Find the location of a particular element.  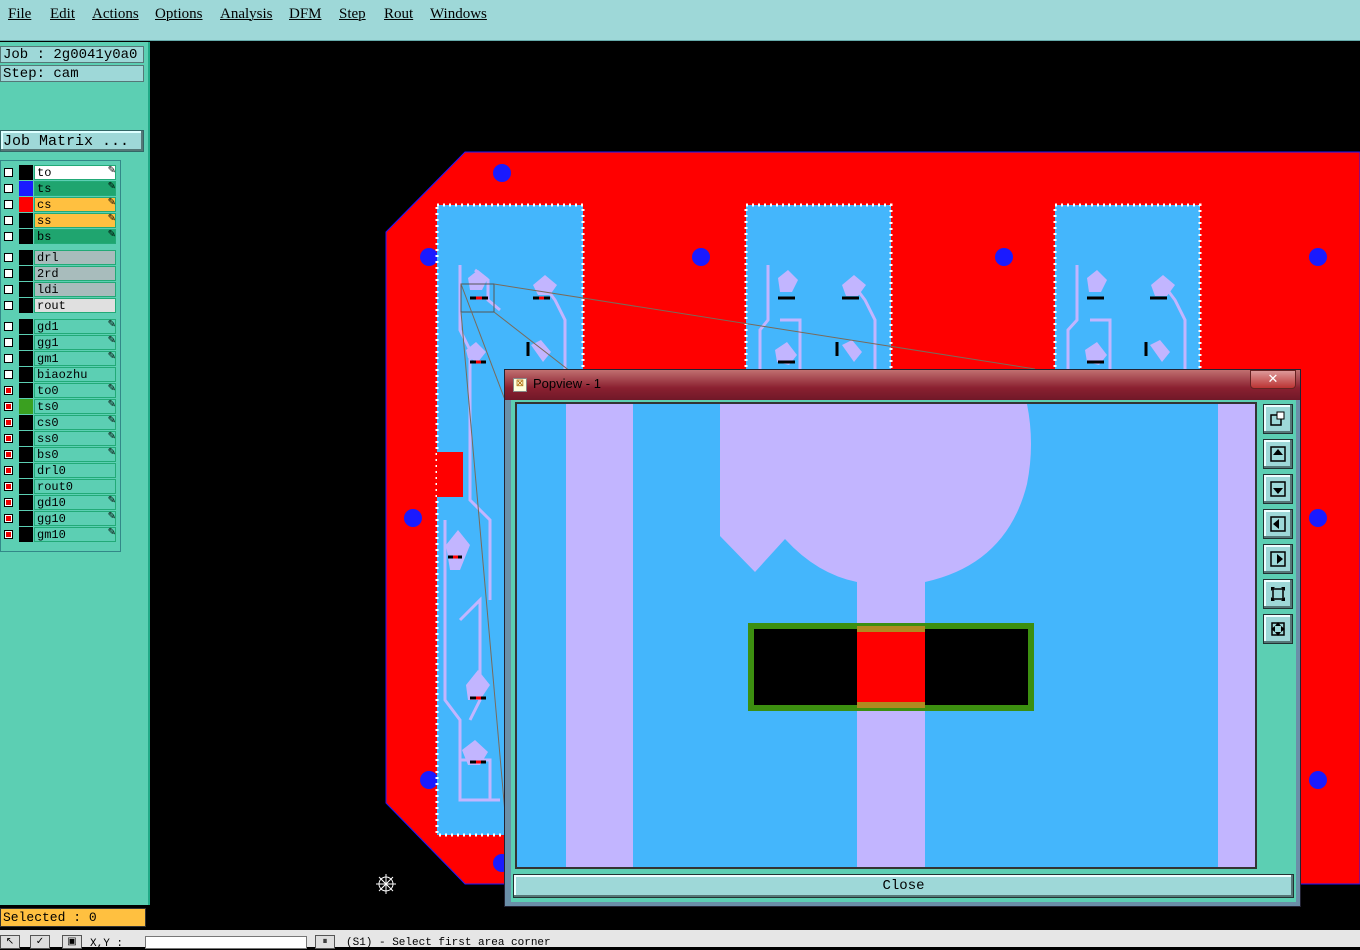

menu-file: File is located at coordinates (19, 14).